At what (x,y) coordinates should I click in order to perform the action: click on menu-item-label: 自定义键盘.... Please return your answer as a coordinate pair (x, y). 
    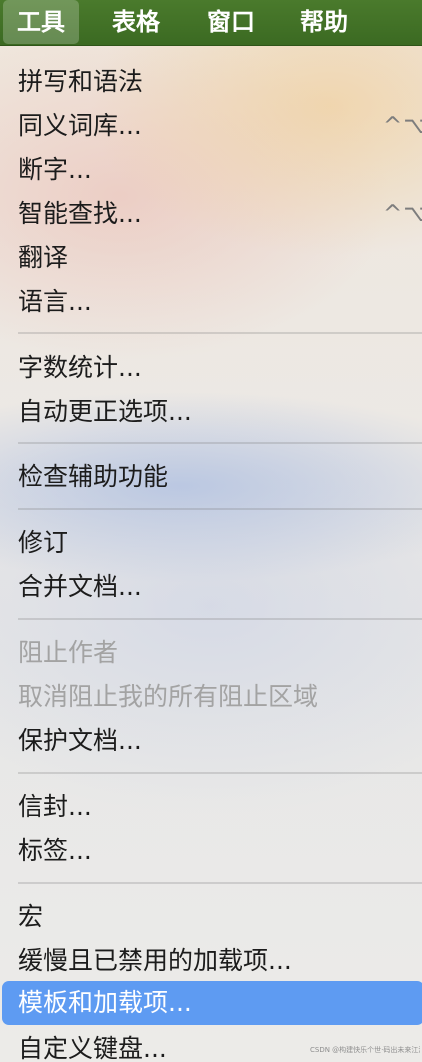
    Looking at the image, I should click on (92, 1048).